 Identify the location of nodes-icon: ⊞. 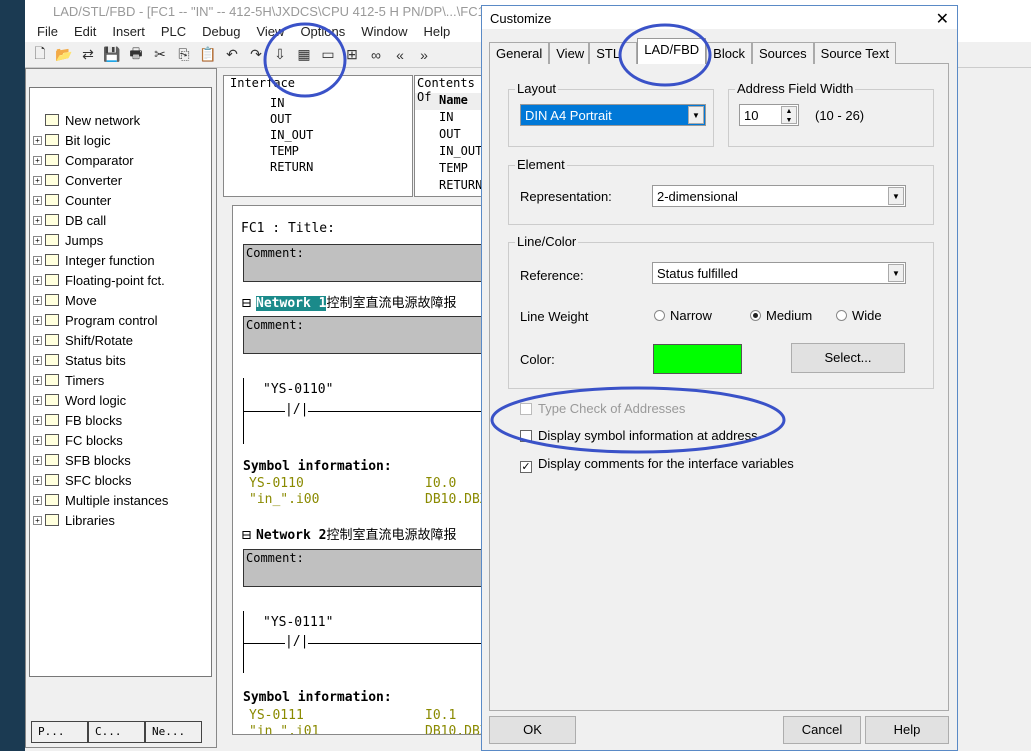
(352, 54).